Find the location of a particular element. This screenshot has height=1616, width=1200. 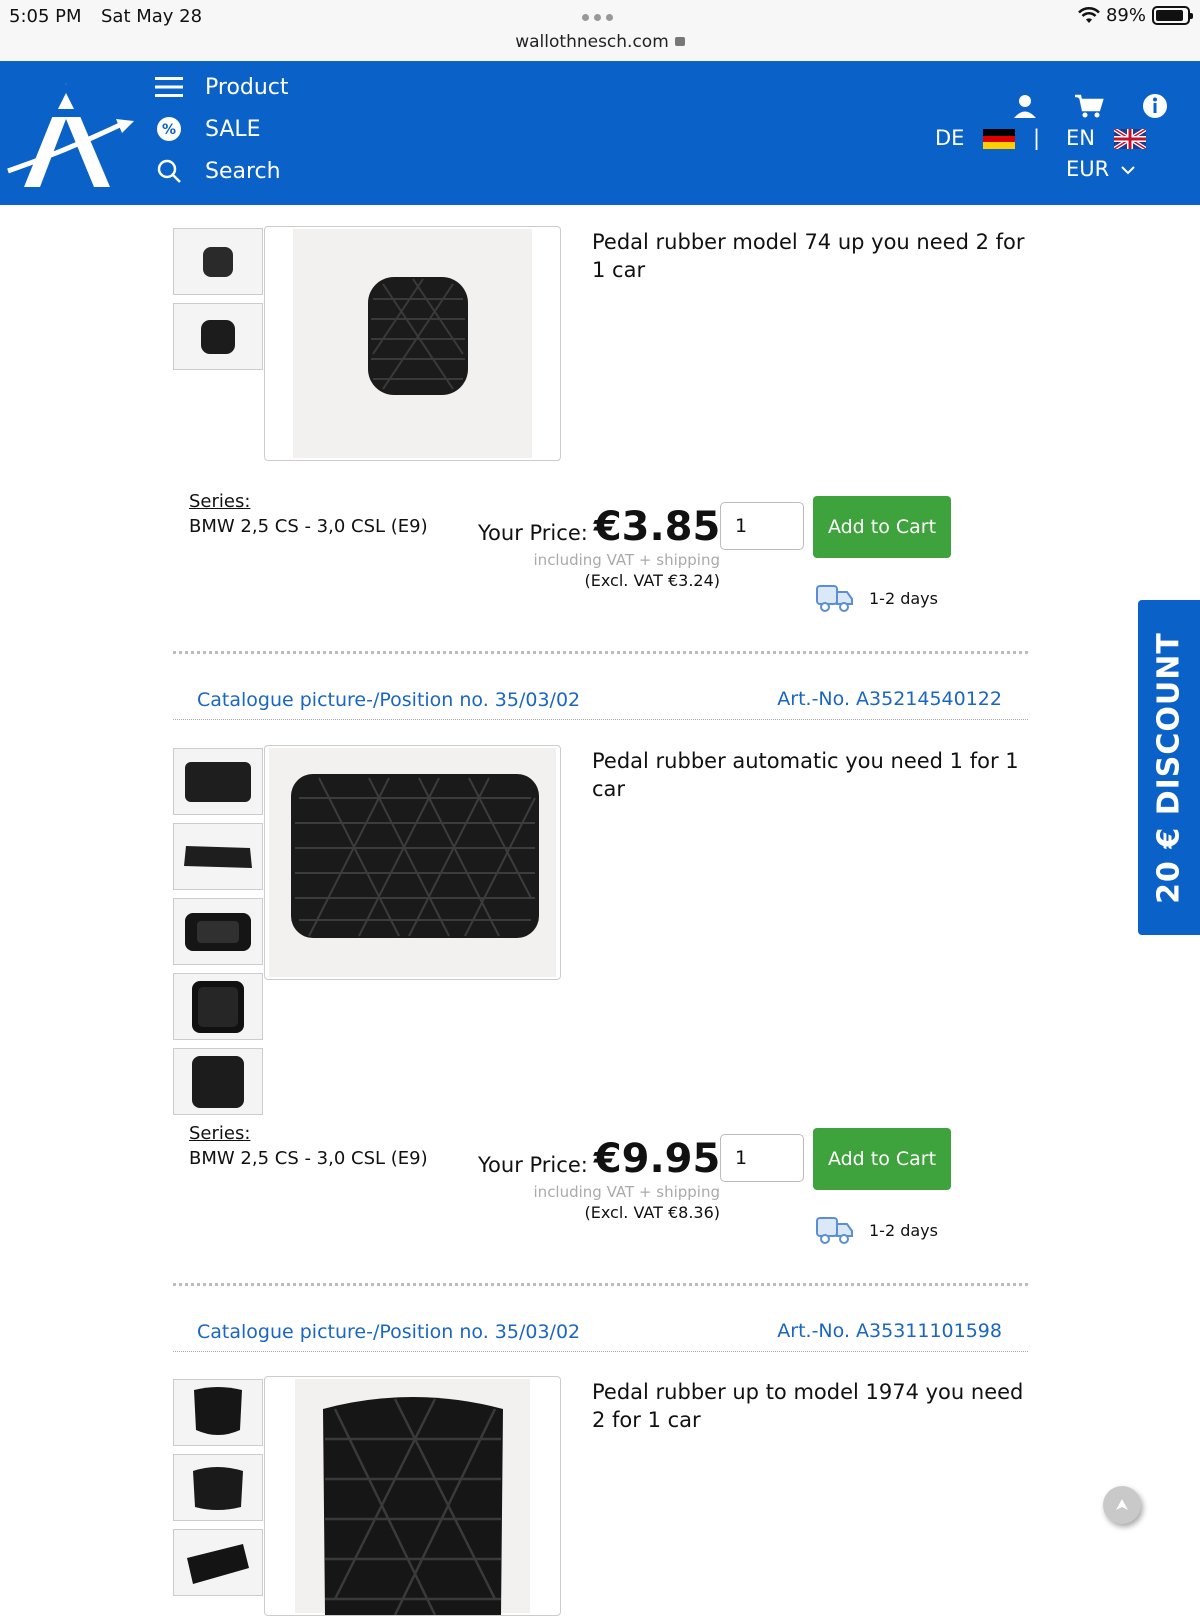

arrow-up-icon is located at coordinates (1122, 1504).